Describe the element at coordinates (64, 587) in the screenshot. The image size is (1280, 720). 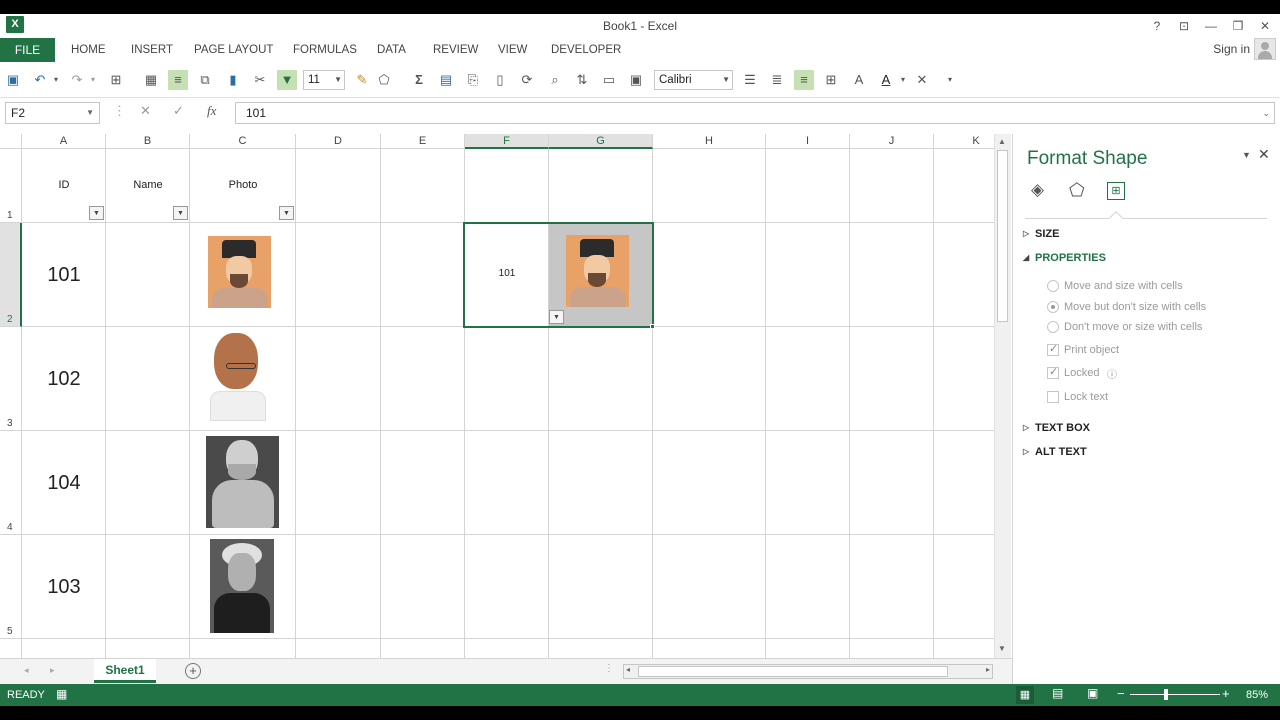
I see `id-cell: 103` at that location.